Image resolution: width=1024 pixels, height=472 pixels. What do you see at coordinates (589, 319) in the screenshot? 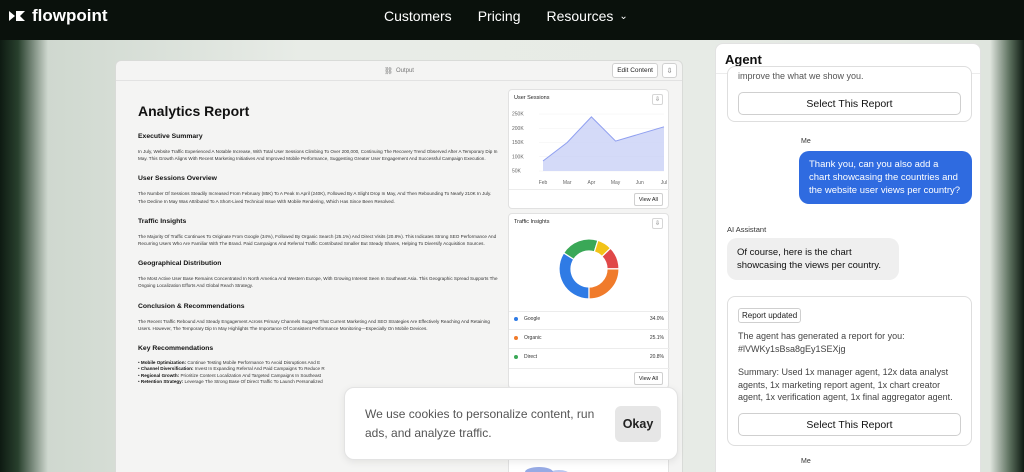
I see `legend-google: Google 34.0%` at bounding box center [589, 319].